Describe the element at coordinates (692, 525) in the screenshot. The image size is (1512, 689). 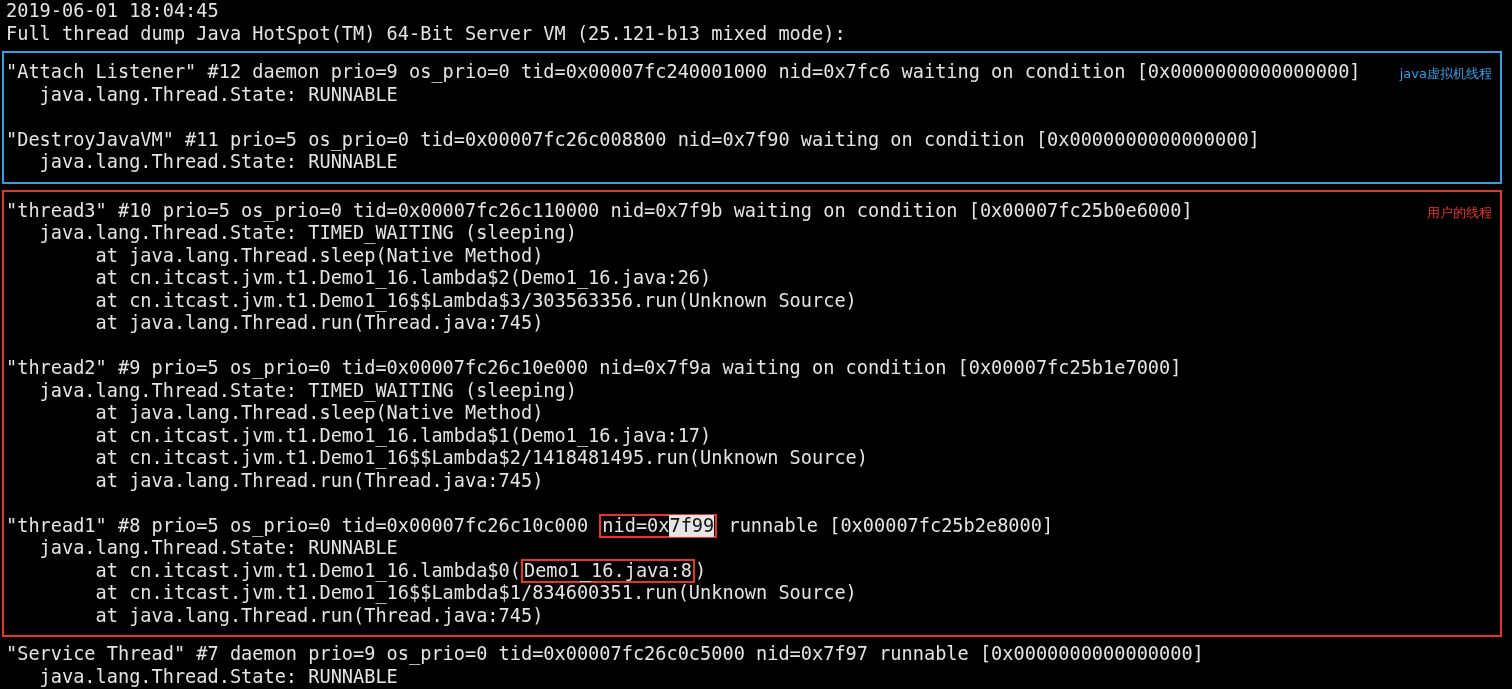
I see `selected-text: 7f99` at that location.